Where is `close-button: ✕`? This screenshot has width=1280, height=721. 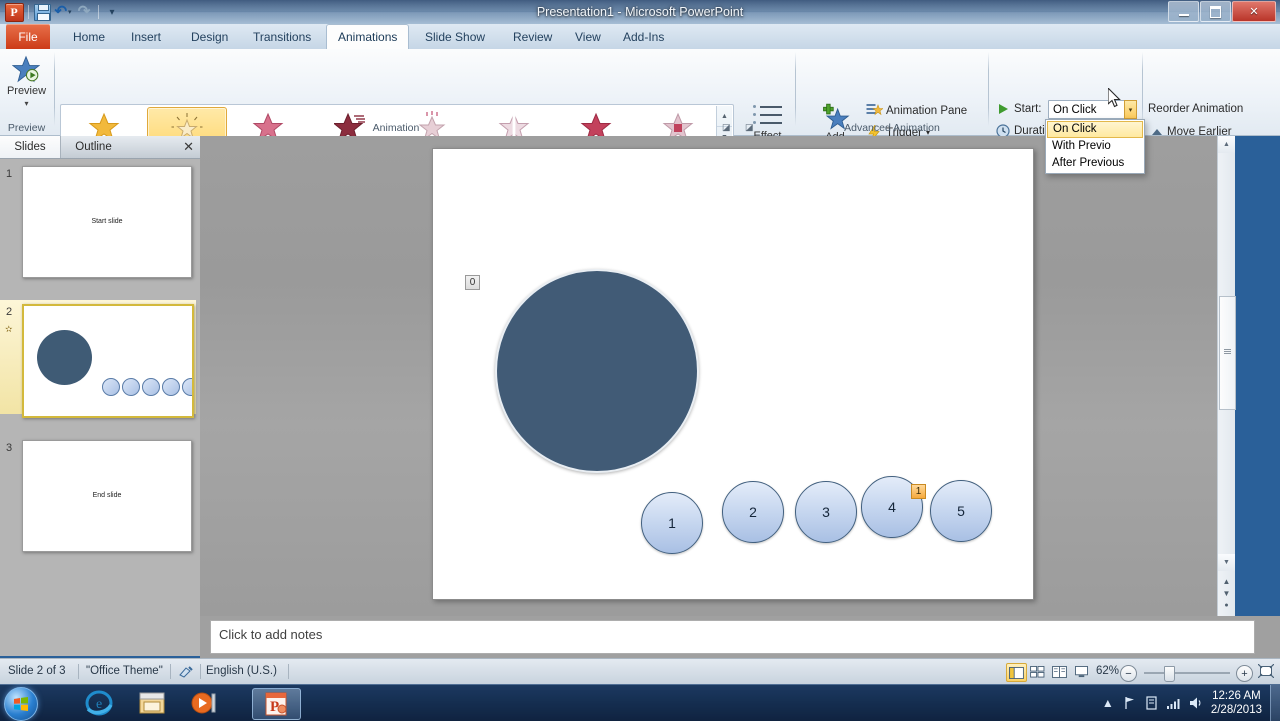 close-button: ✕ is located at coordinates (1254, 11).